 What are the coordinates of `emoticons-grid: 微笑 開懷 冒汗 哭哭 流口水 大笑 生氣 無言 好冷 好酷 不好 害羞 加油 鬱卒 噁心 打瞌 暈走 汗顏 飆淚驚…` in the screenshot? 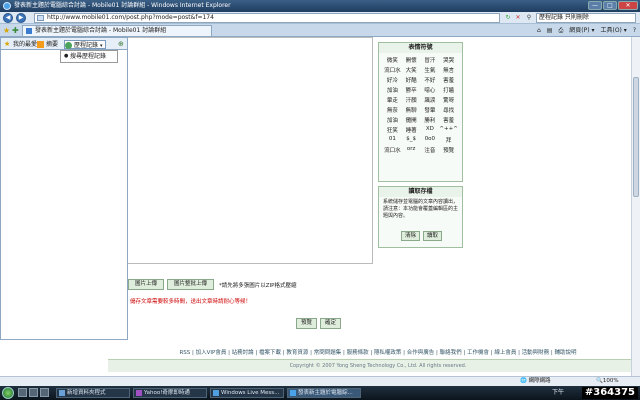 It's located at (420, 105).